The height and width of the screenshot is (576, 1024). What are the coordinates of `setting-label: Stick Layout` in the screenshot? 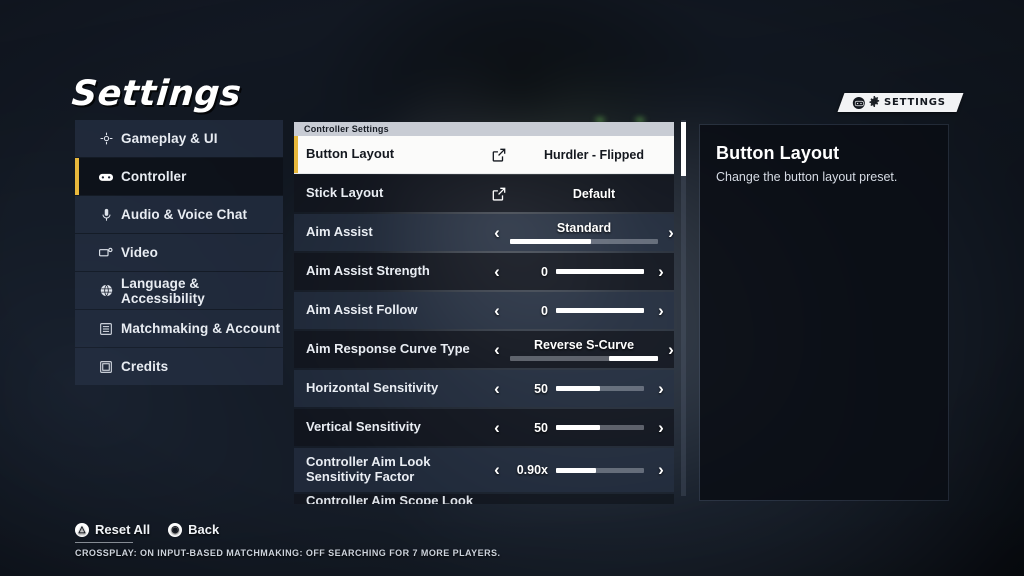 It's located at (345, 193).